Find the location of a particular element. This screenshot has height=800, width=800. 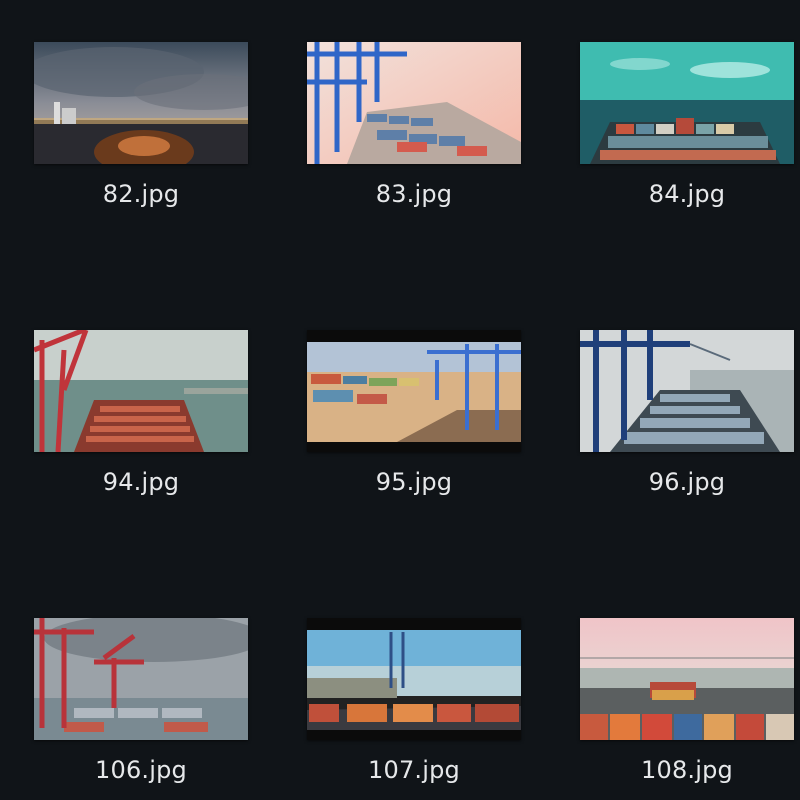

file-name-label: 96.jpg is located at coordinates (687, 482).